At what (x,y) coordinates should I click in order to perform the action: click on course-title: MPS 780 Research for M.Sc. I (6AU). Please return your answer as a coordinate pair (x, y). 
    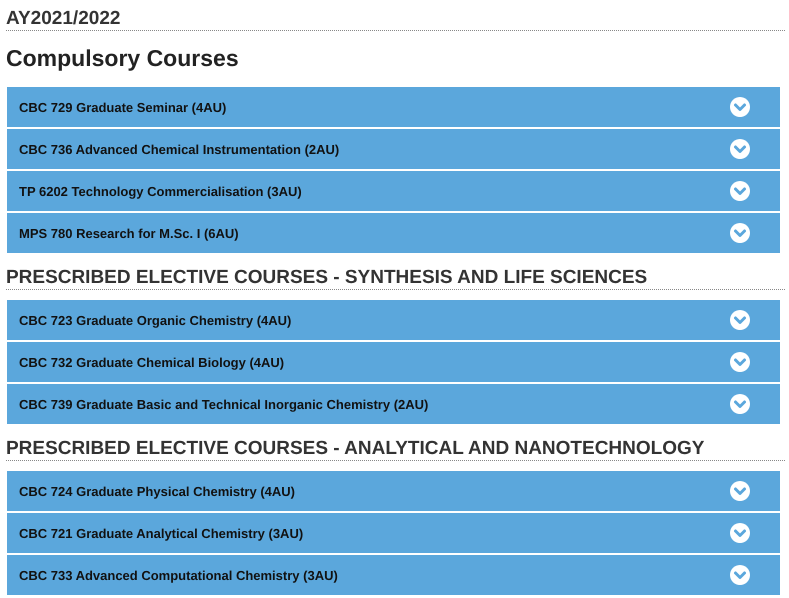
    Looking at the image, I should click on (129, 233).